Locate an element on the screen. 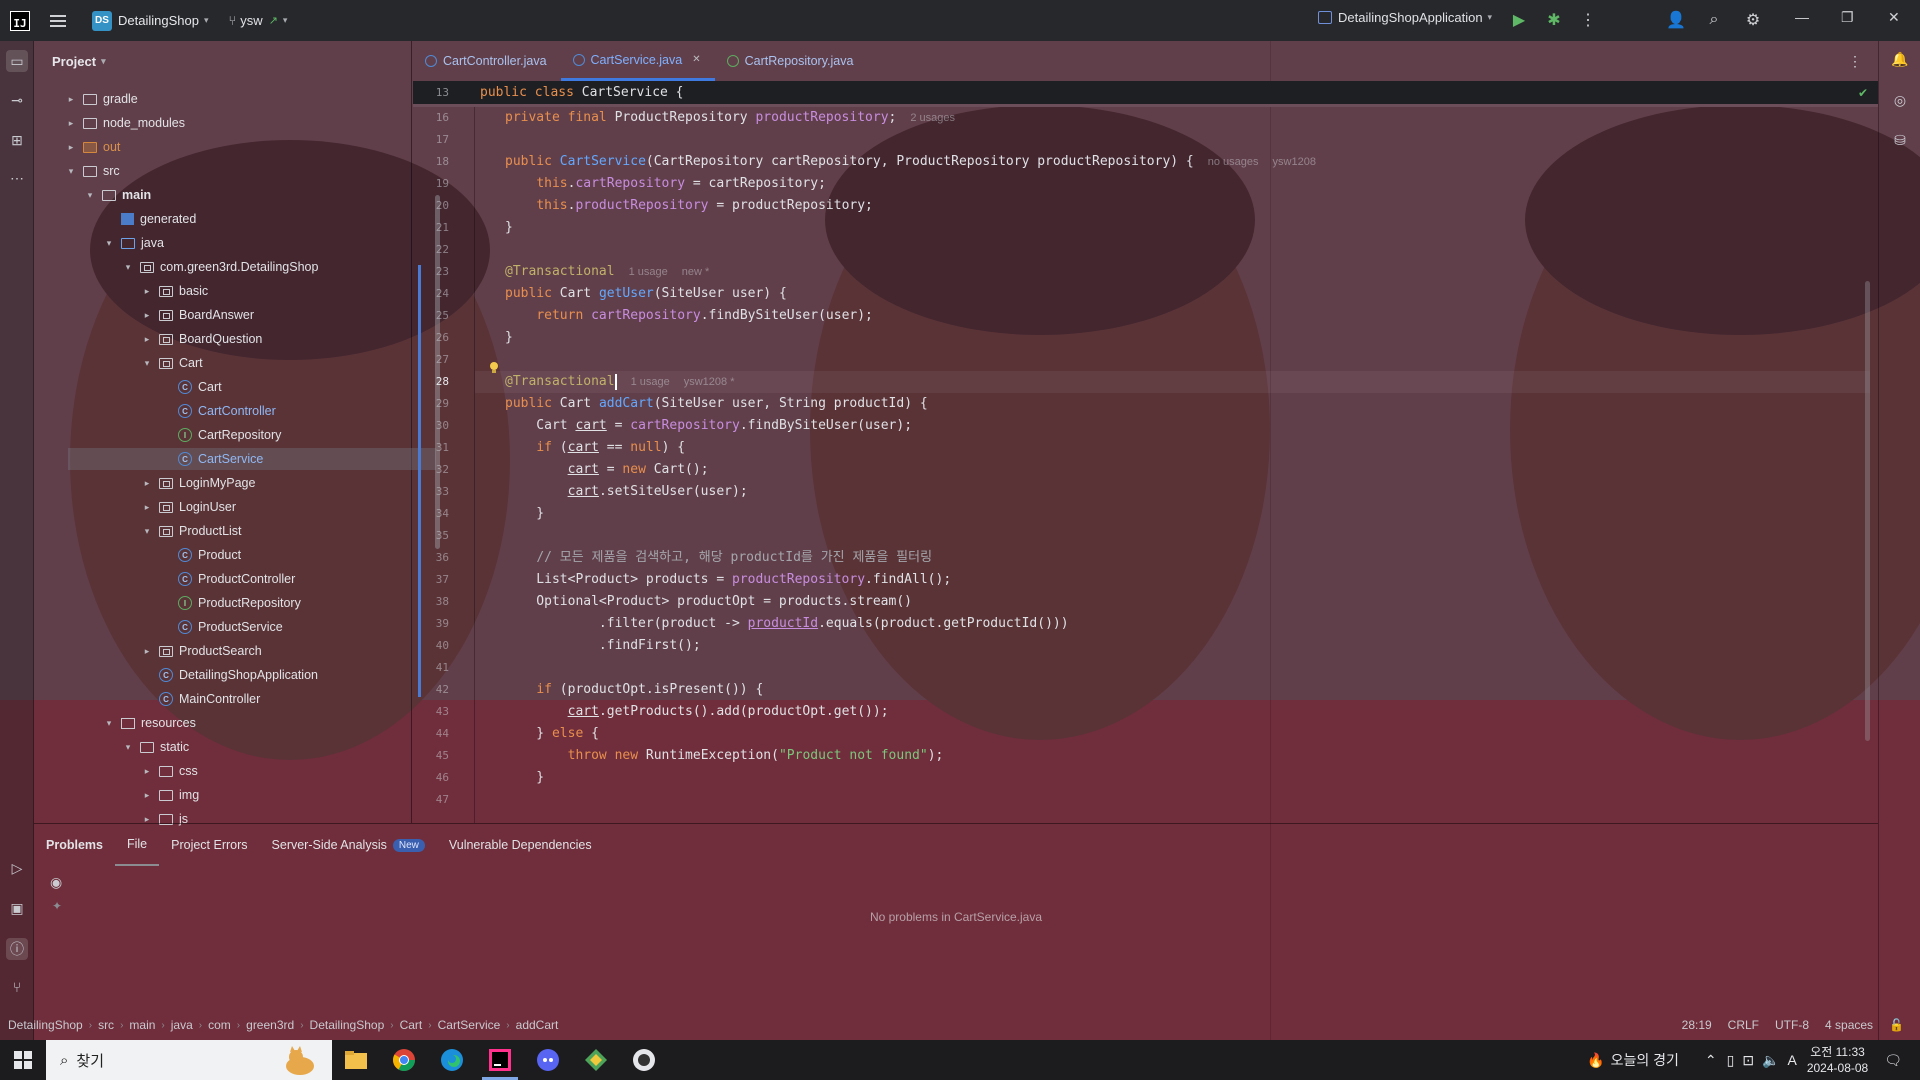 The width and height of the screenshot is (1920, 1080). project-tree-item: C ProductService is located at coordinates (221, 627).